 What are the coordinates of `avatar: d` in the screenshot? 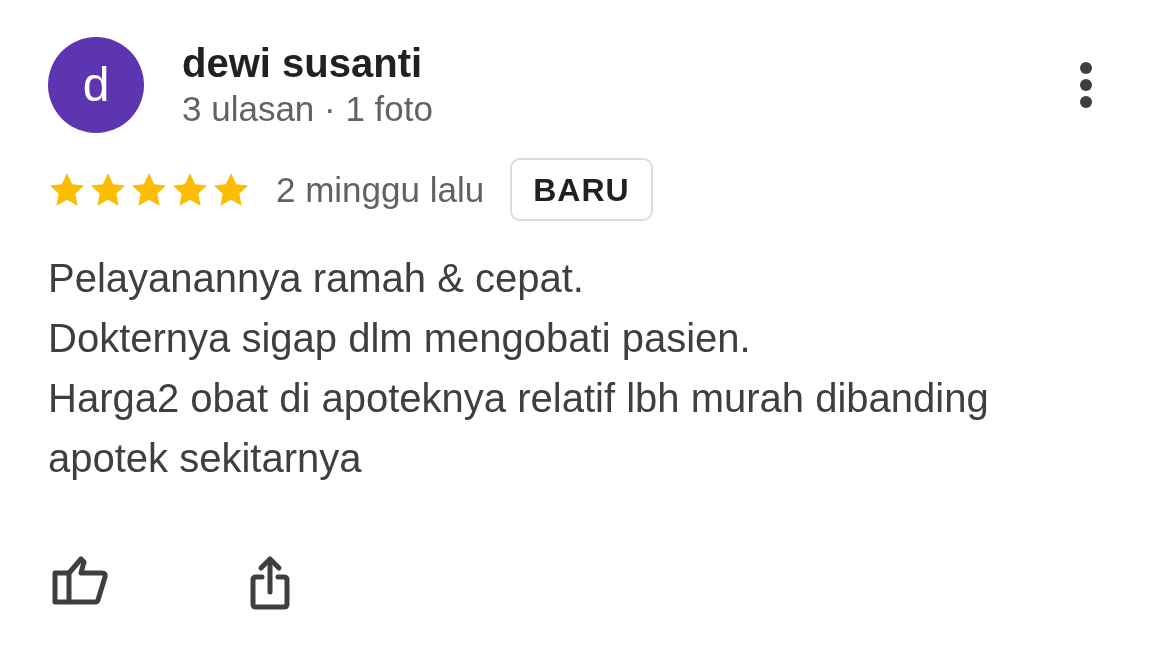 It's located at (96, 85).